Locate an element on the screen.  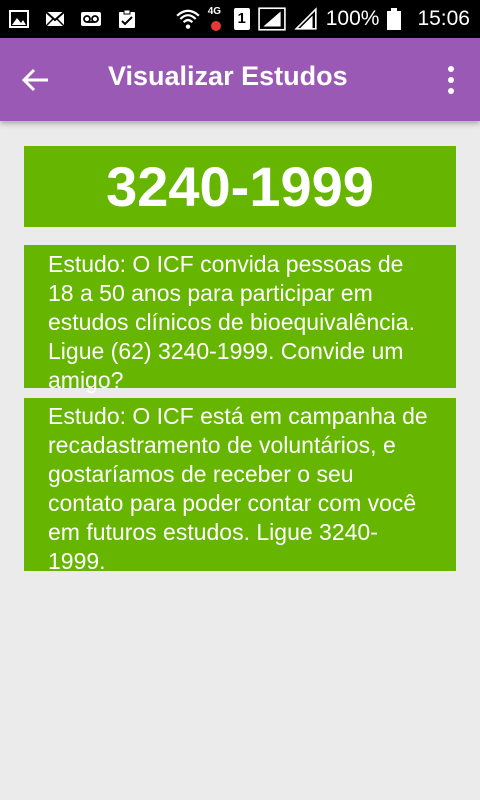
app-bar: Visualizar Estudos is located at coordinates (240, 79).